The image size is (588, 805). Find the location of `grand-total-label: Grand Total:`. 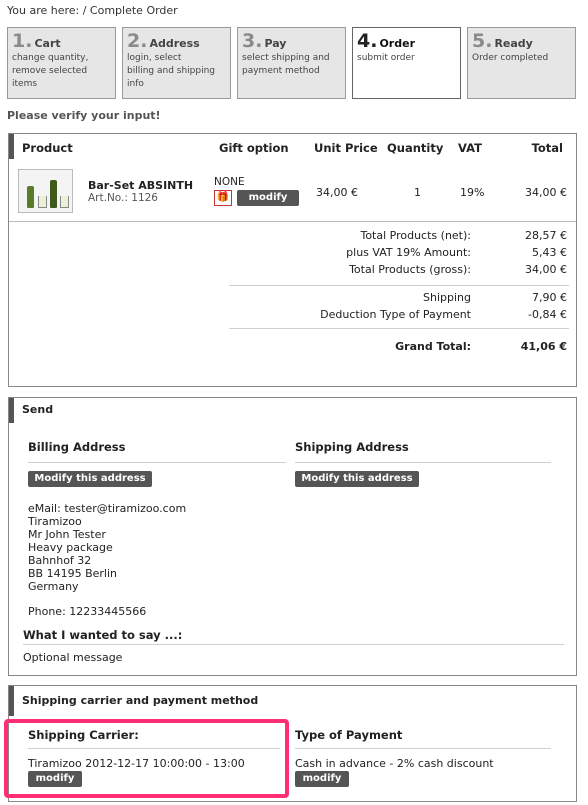

grand-total-label: Grand Total: is located at coordinates (433, 346).